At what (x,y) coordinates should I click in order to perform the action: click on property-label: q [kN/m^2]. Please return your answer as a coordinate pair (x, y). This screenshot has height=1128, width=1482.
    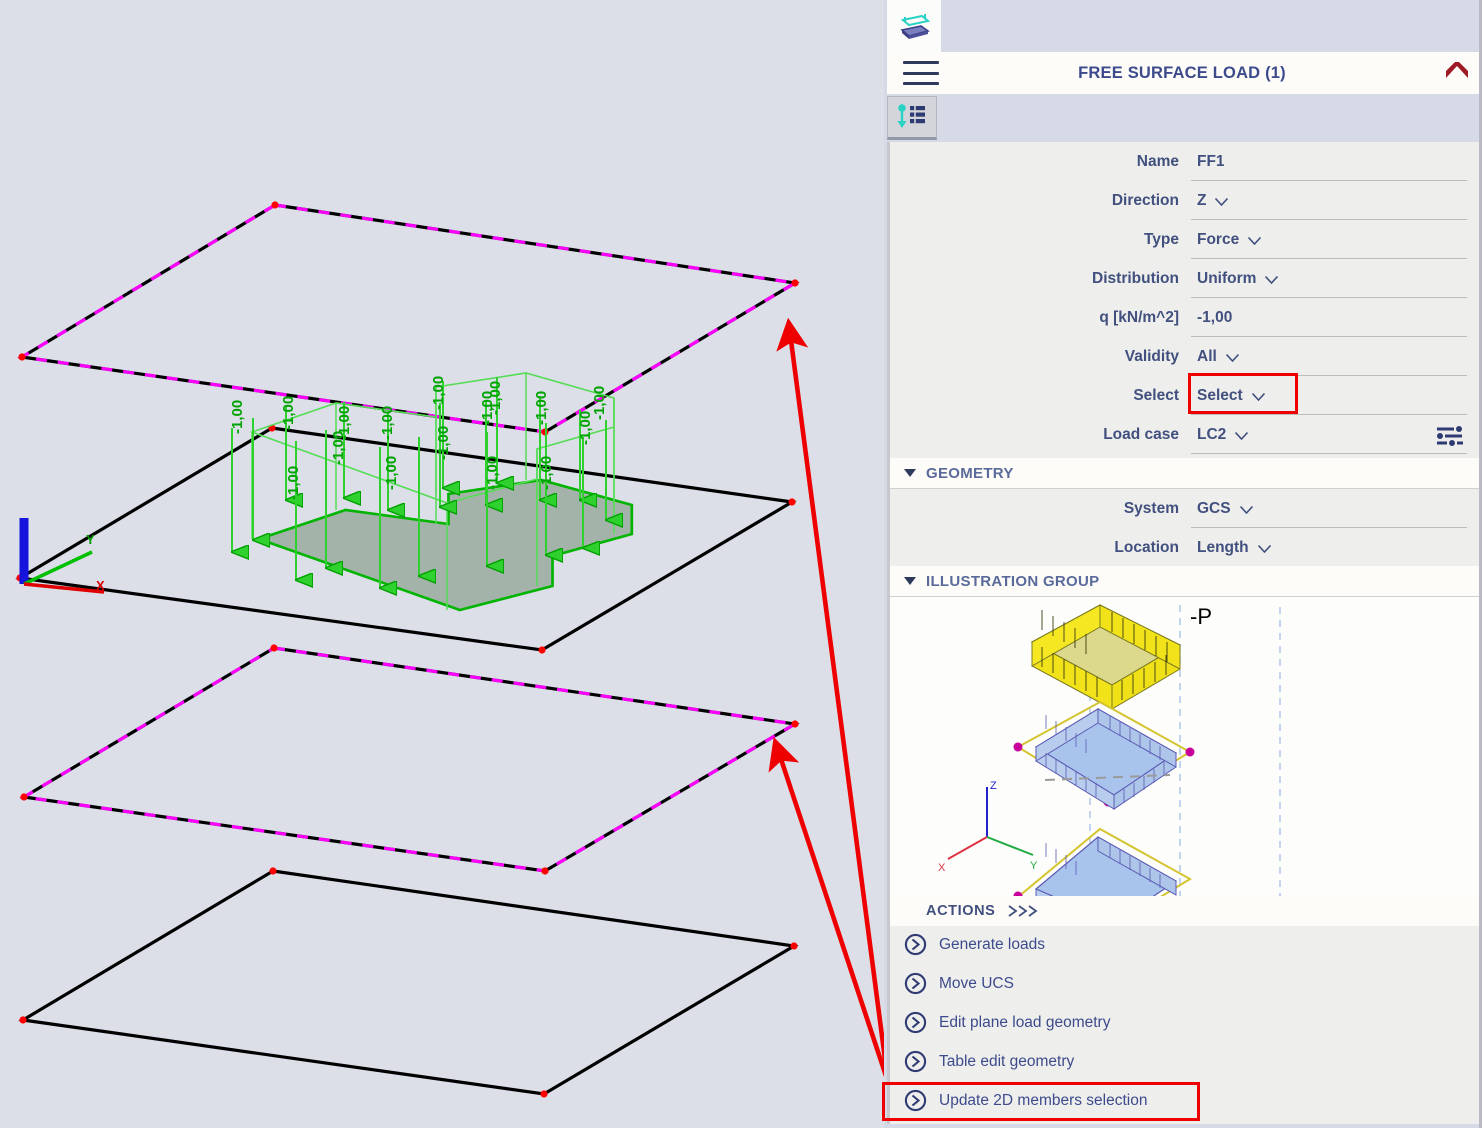
    Looking at the image, I should click on (1139, 317).